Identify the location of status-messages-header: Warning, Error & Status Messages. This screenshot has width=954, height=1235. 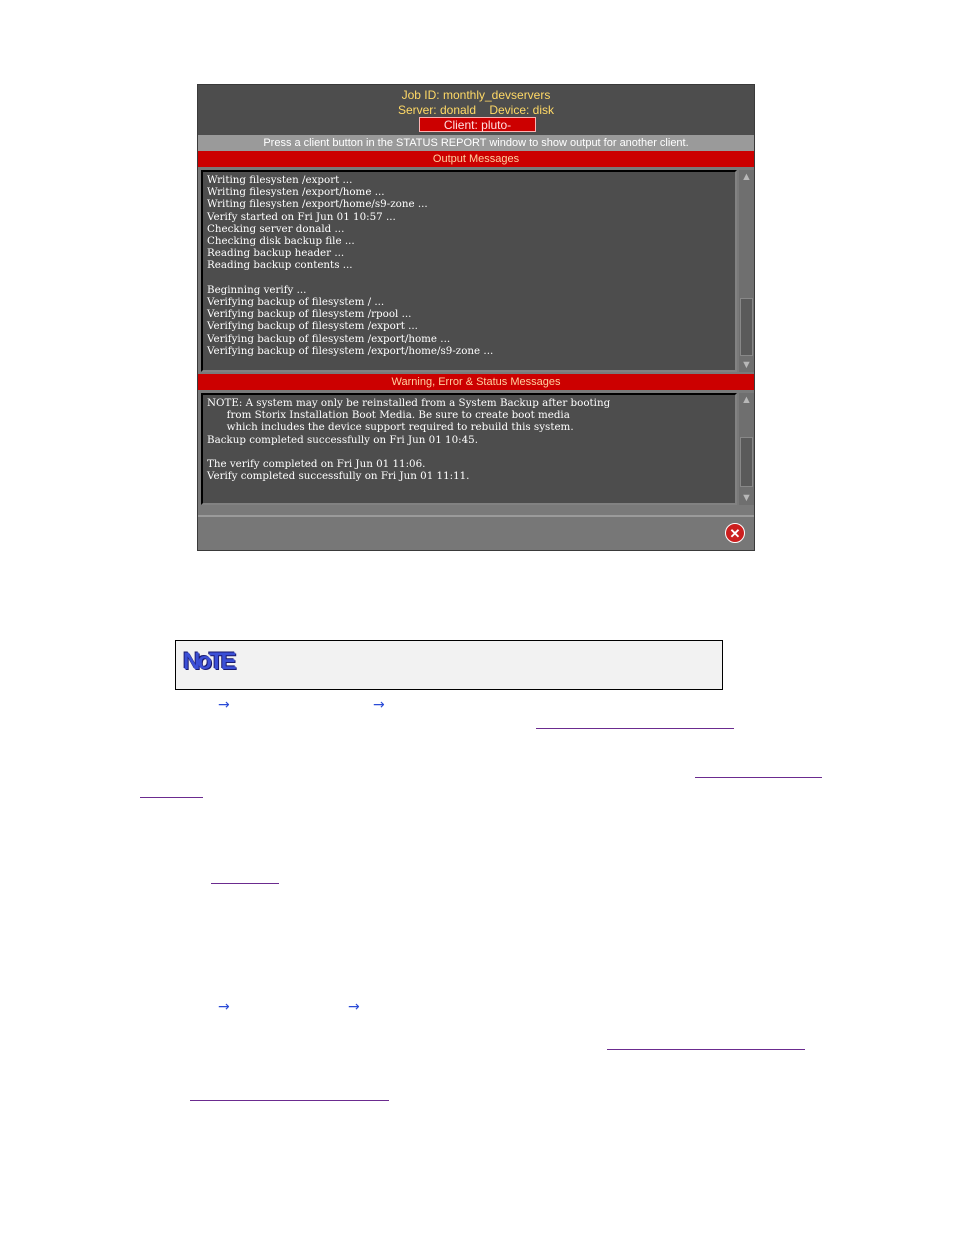
(476, 382).